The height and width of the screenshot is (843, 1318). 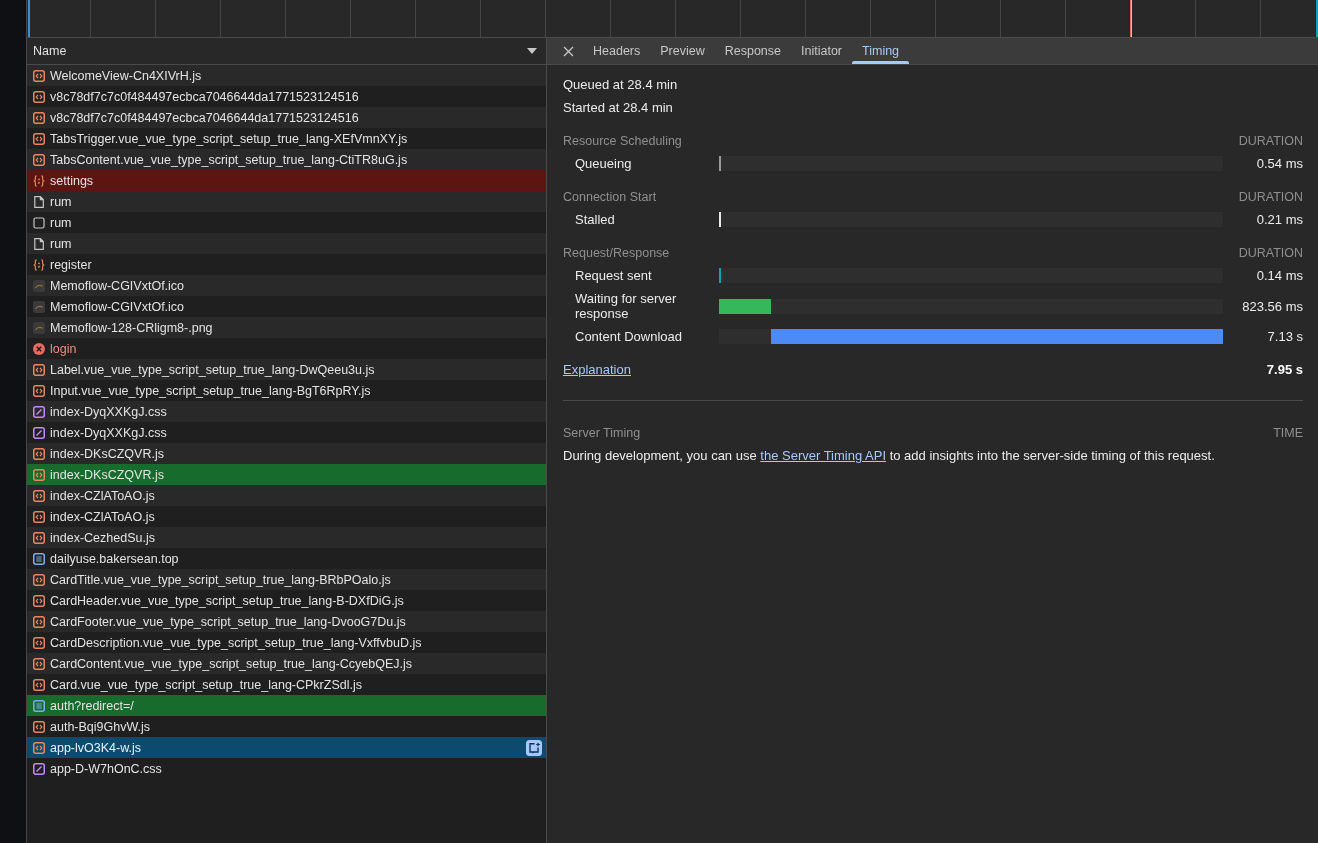 What do you see at coordinates (286, 159) in the screenshot?
I see `request-row: TabsContent.vue_vue_type_script_setup_true_lang-CtiTR8uG.js` at bounding box center [286, 159].